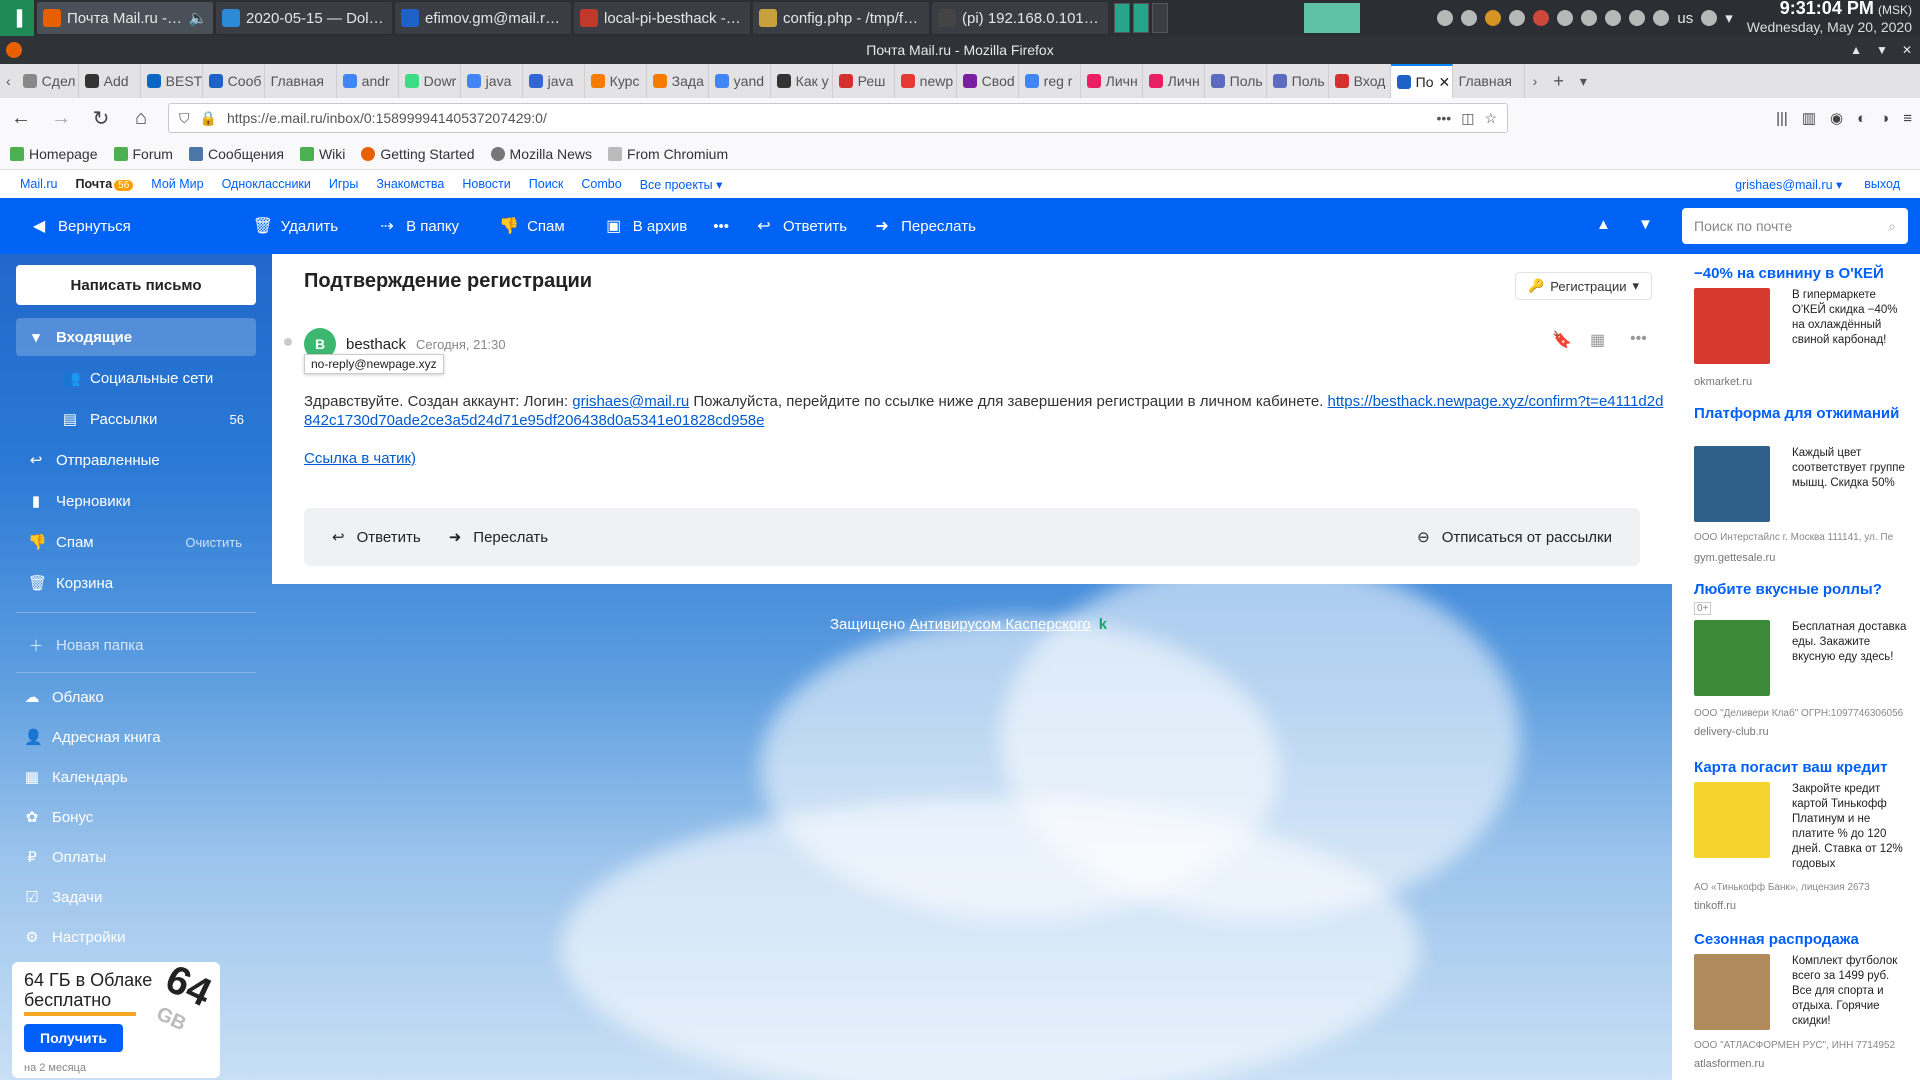  I want to click on browser-tab: Зада, so click(678, 81).